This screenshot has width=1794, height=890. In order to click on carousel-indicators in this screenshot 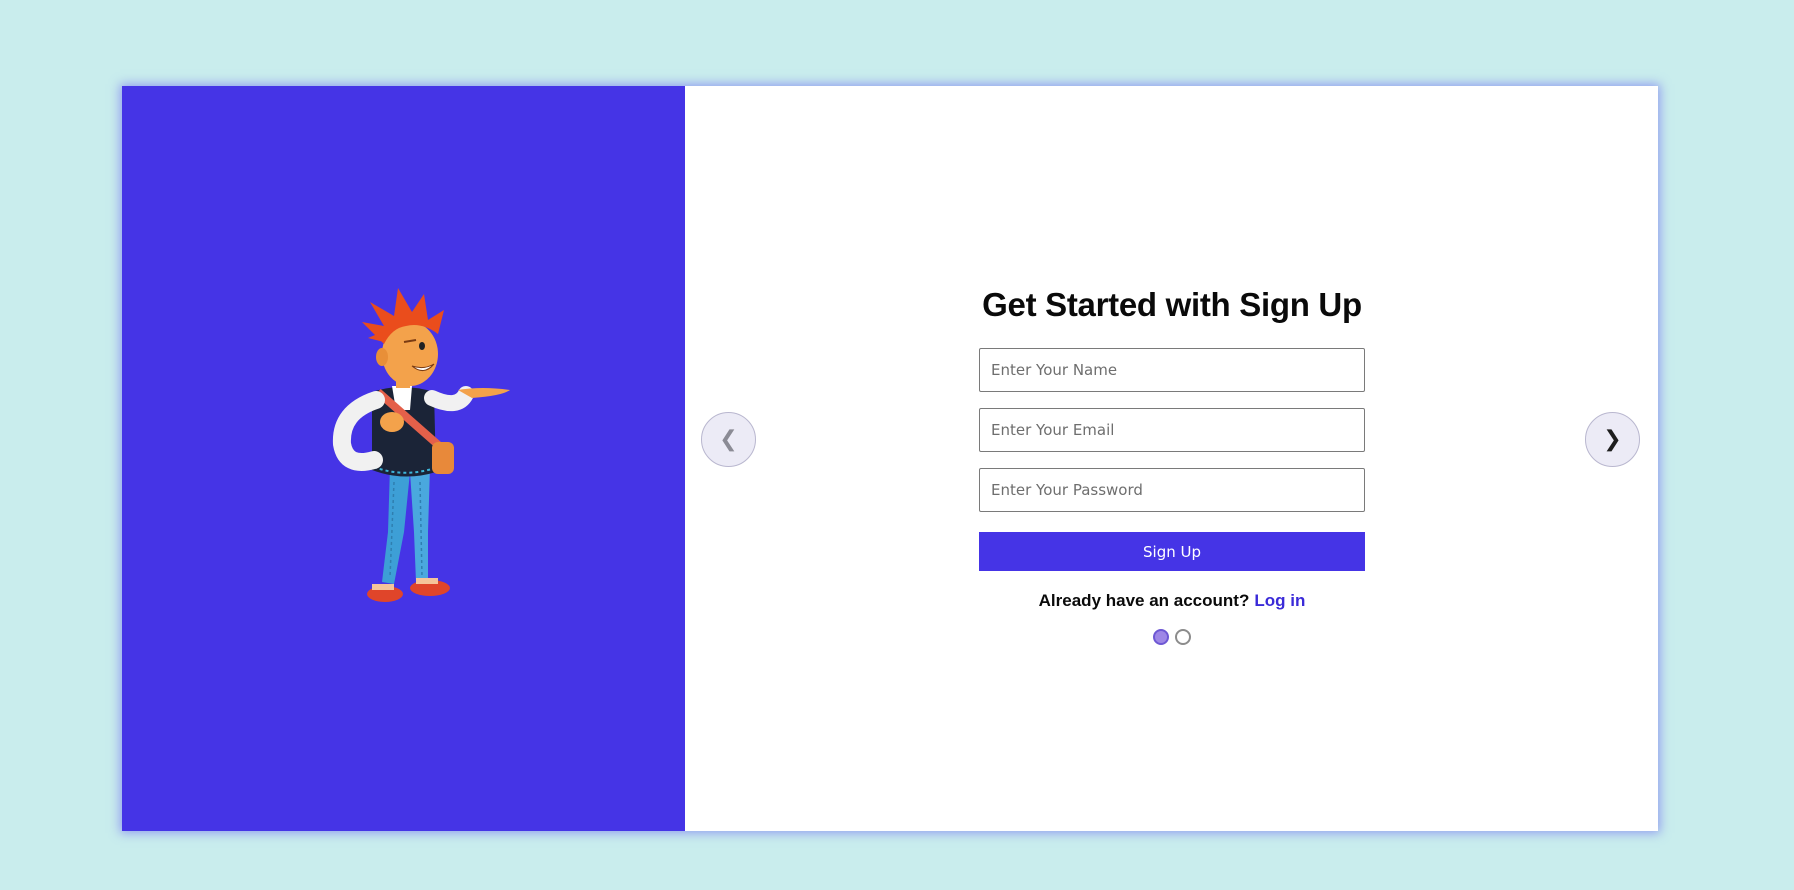, I will do `click(1172, 637)`.